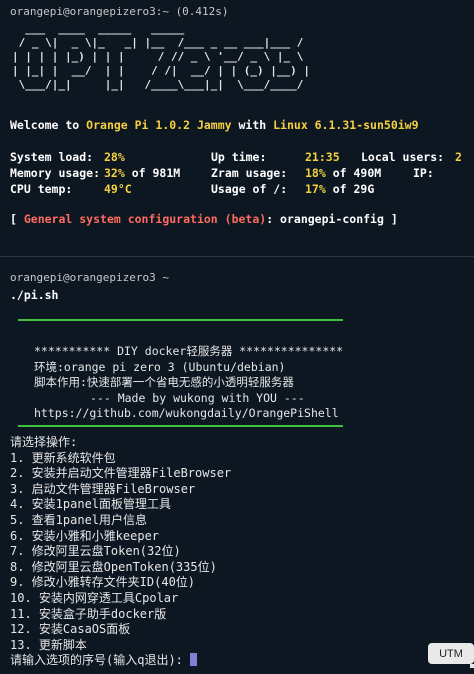 Image resolution: width=474 pixels, height=674 pixels. What do you see at coordinates (52, 157) in the screenshot?
I see `system-load-label: System load:` at bounding box center [52, 157].